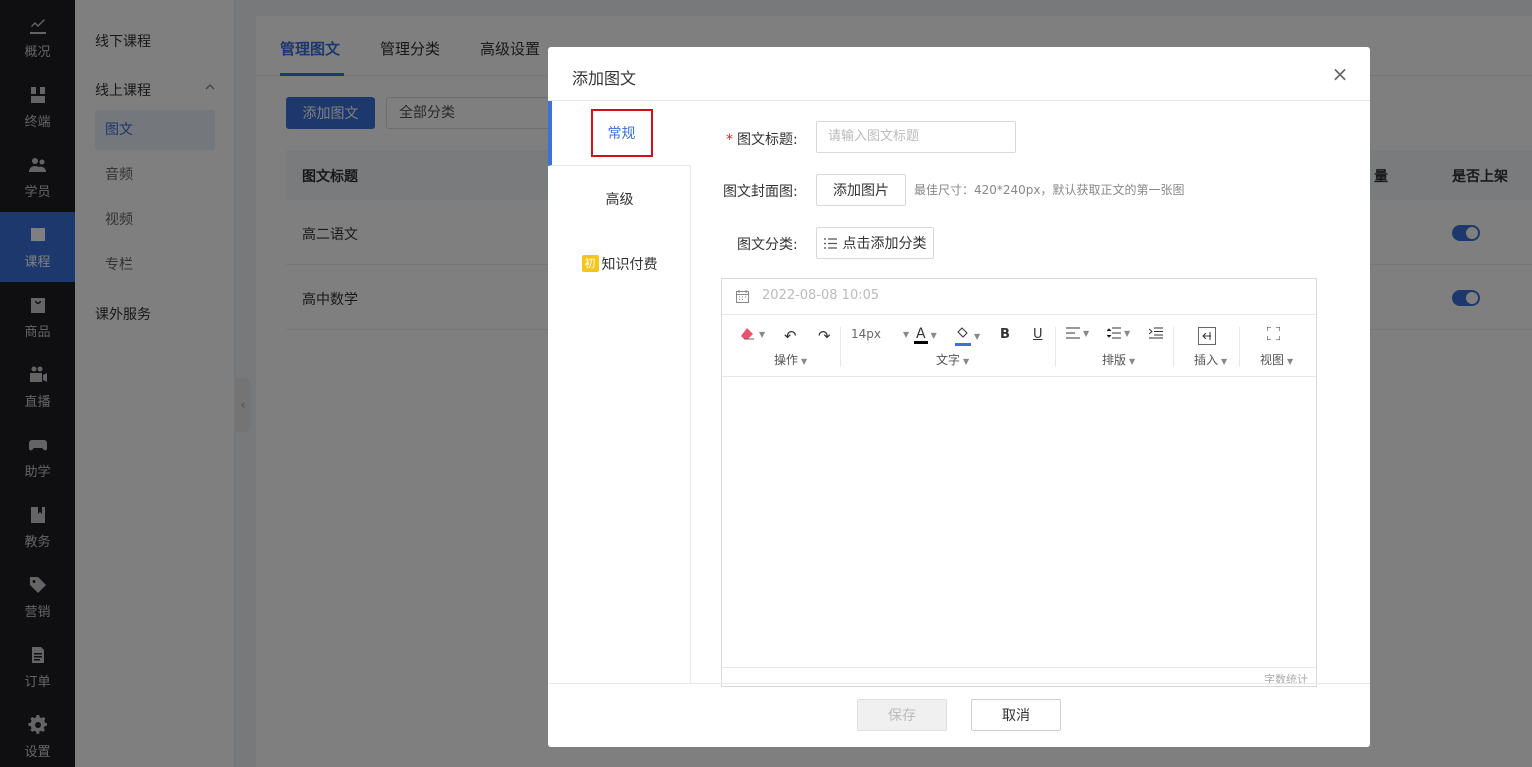 This screenshot has height=767, width=1532. What do you see at coordinates (767, 245) in the screenshot?
I see `category-label: 图文分类:` at bounding box center [767, 245].